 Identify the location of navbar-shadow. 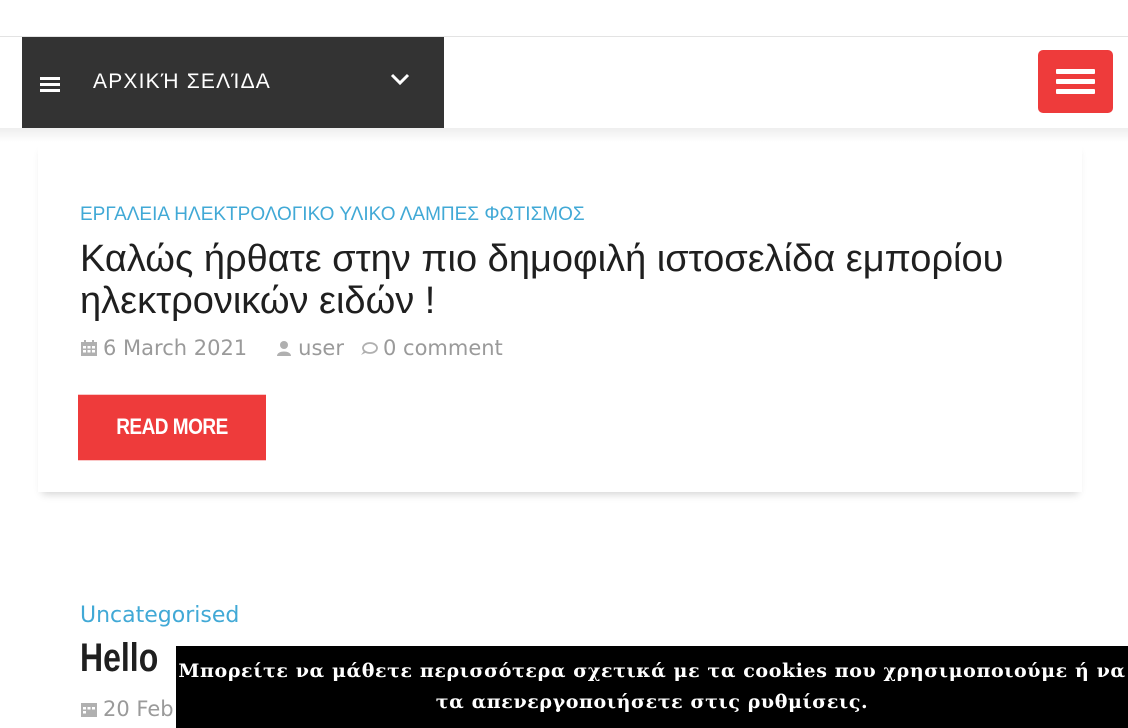
(564, 135).